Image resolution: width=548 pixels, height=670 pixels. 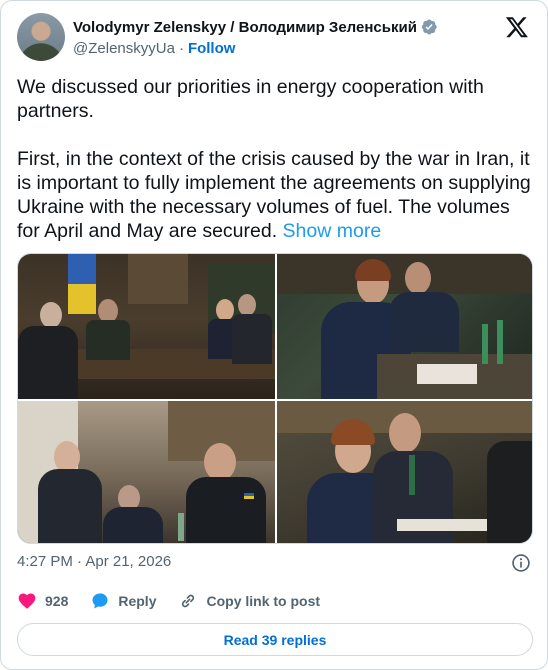 I want to click on timestamp-row: 4:27 PM · Apr 21, 2026, so click(x=274, y=563).